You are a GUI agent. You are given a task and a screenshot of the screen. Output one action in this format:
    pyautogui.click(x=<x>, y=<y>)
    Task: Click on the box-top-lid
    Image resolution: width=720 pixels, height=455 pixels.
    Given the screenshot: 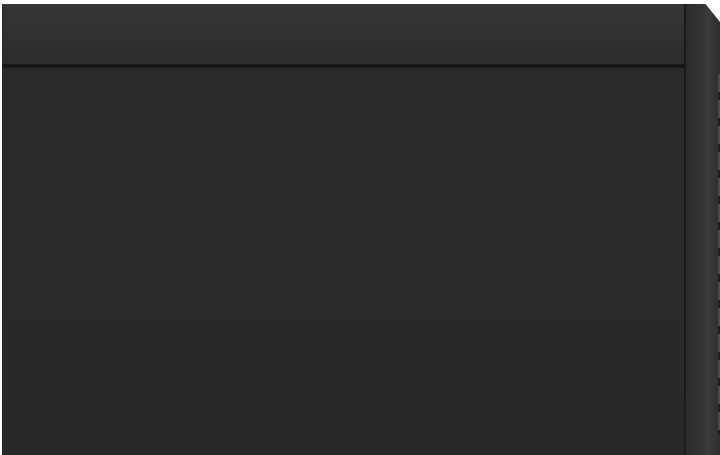 What is the action you would take?
    pyautogui.click(x=344, y=34)
    